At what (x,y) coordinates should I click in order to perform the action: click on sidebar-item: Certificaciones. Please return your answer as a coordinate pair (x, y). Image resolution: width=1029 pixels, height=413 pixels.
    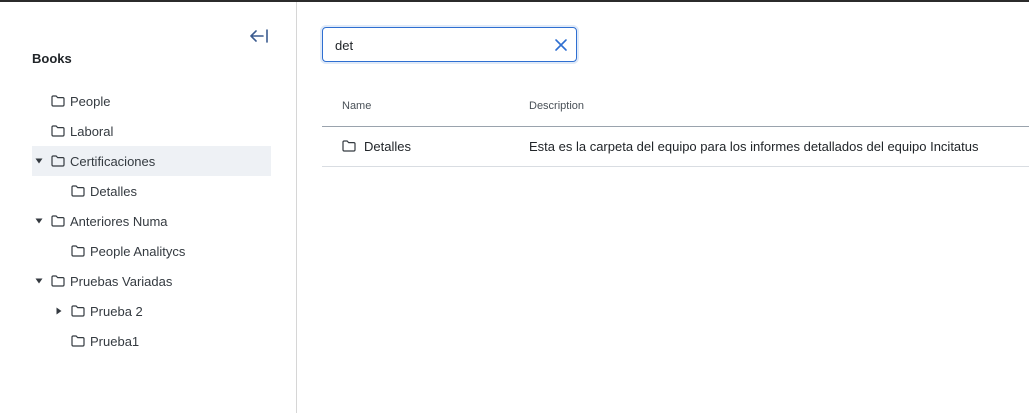
    Looking at the image, I should click on (151, 161).